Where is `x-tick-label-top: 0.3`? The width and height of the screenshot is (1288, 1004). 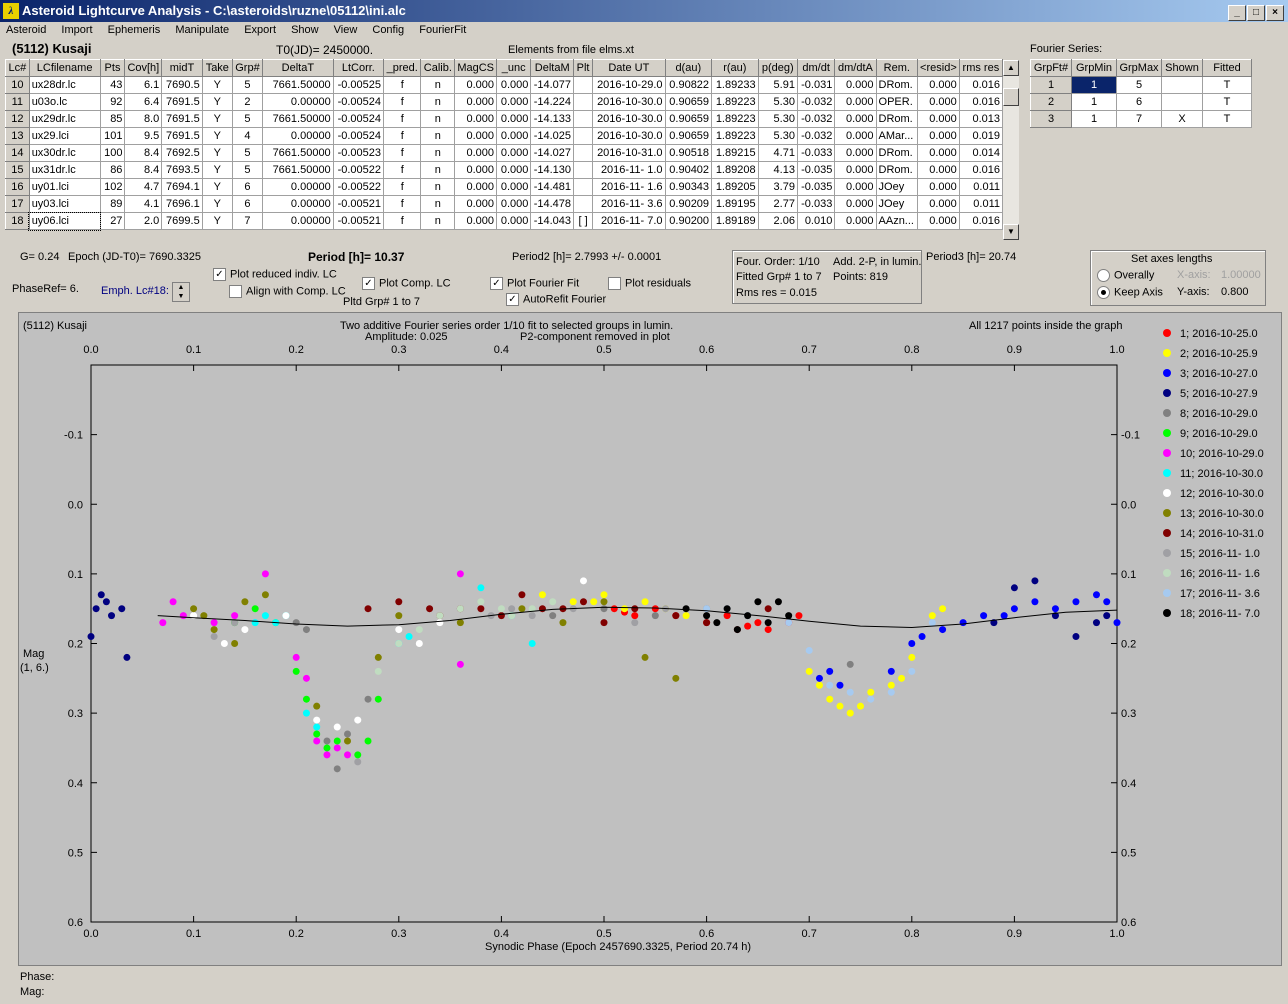 x-tick-label-top: 0.3 is located at coordinates (398, 350).